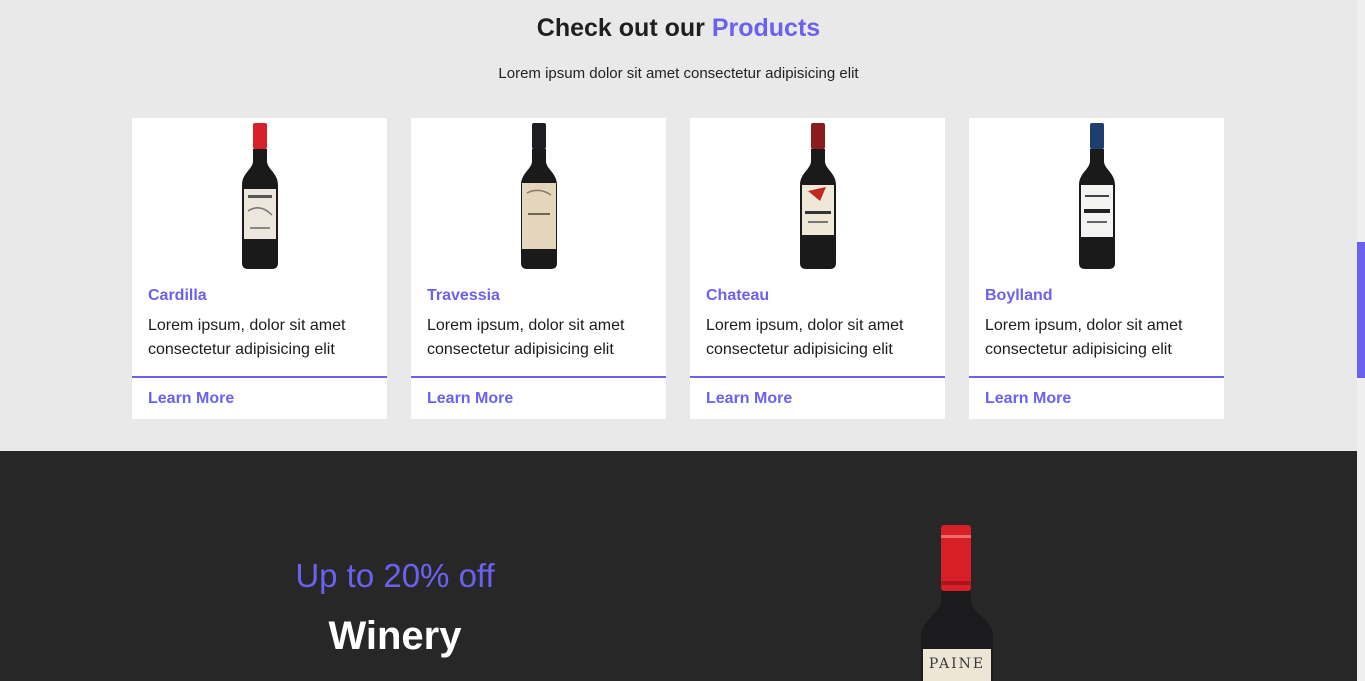 The width and height of the screenshot is (1365, 681). I want to click on promo-brand-title: Winery, so click(395, 636).